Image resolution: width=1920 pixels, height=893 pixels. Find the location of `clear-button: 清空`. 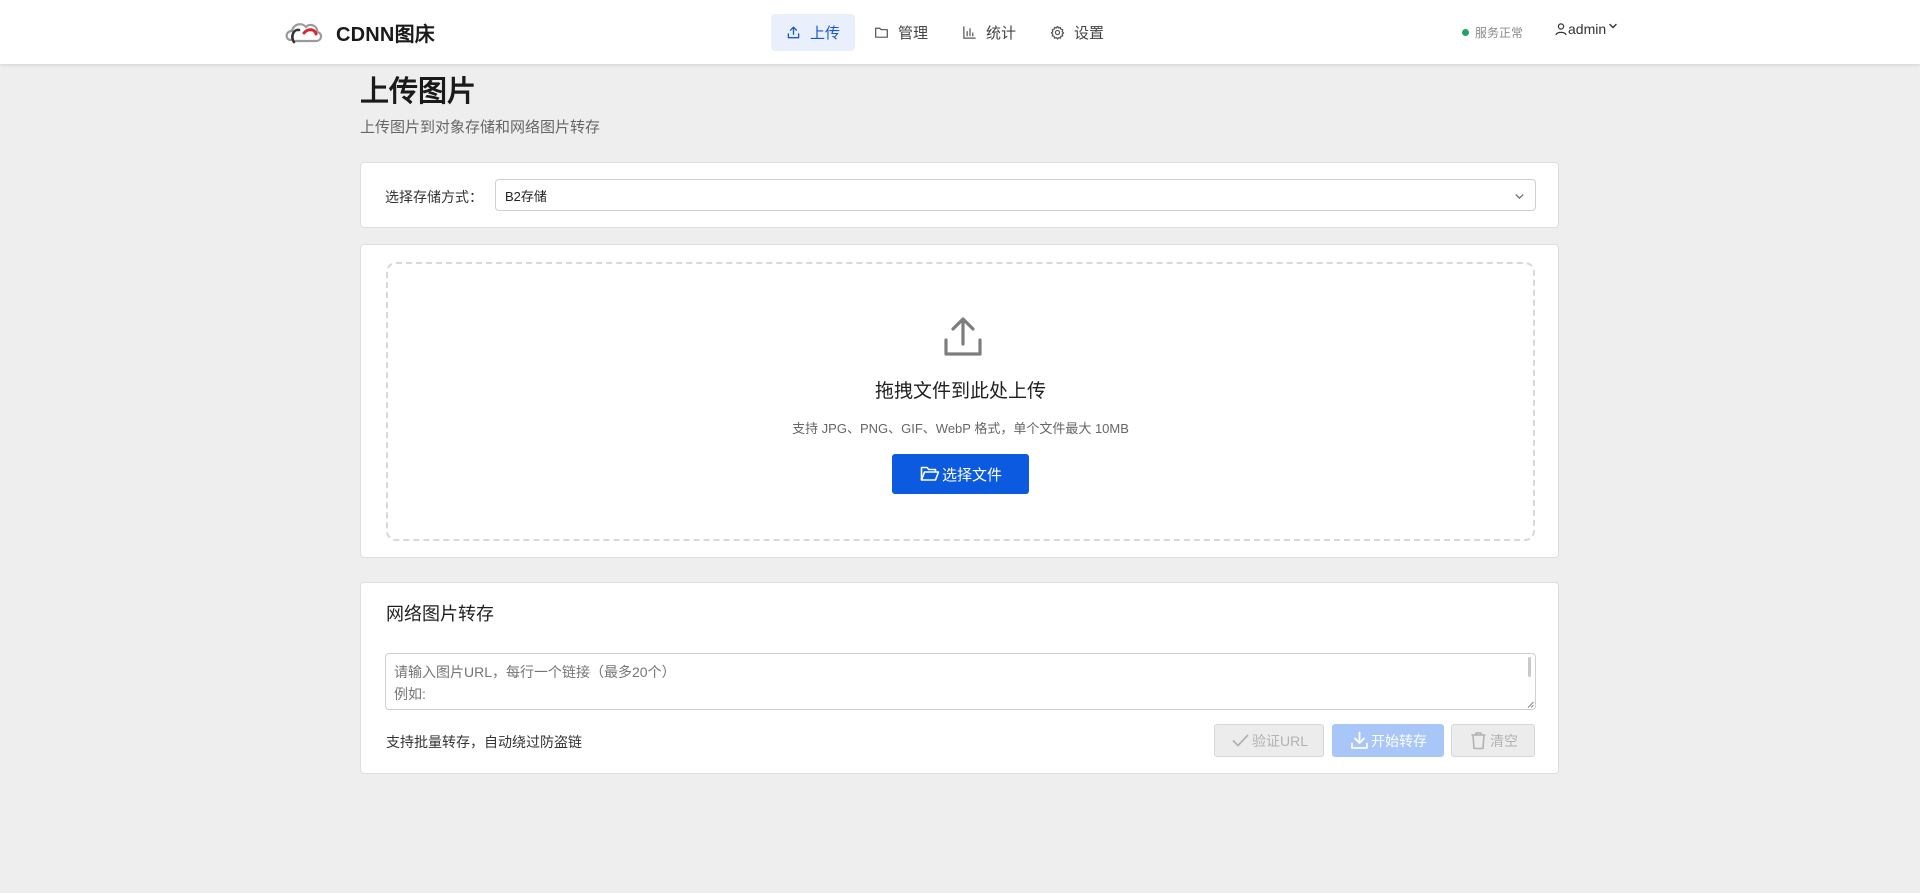

clear-button: 清空 is located at coordinates (1493, 740).